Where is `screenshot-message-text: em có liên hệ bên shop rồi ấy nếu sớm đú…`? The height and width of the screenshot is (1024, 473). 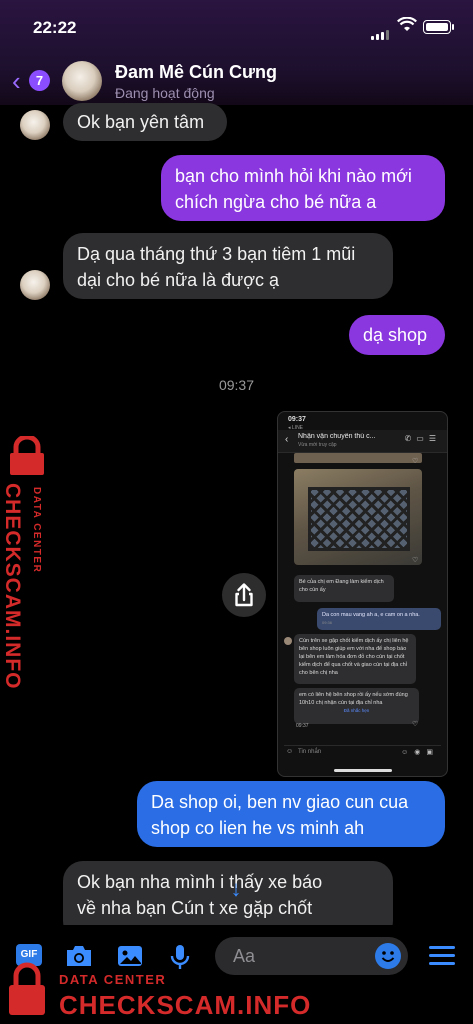
screenshot-message-text: em có liên hệ bên shop rồi ấy nếu sớm đú… is located at coordinates (353, 699).